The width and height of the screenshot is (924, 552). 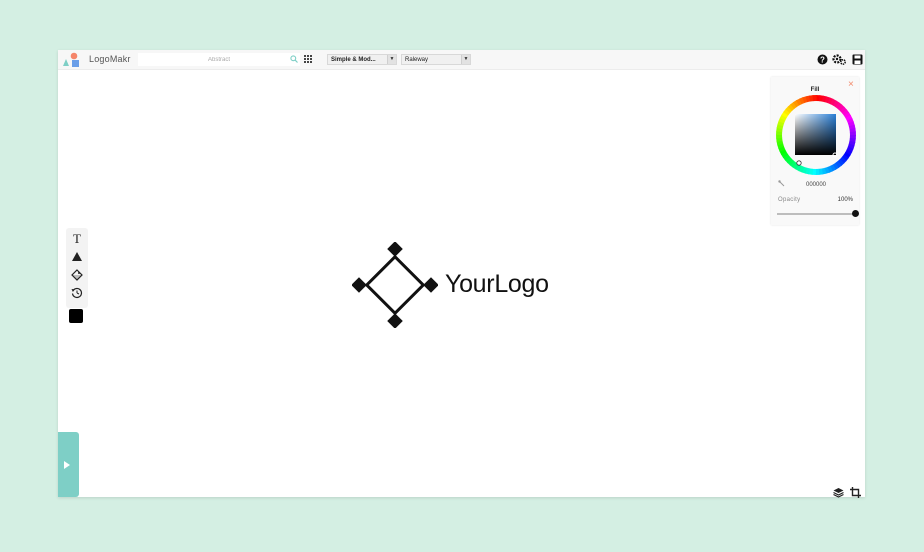 What do you see at coordinates (814, 98) in the screenshot?
I see `hue-segment` at bounding box center [814, 98].